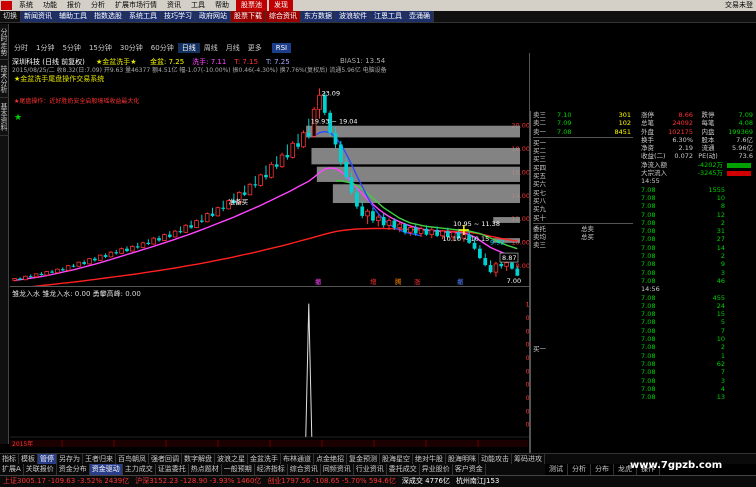  Describe the element at coordinates (698, 206) in the screenshot. I see `quote-row: 7.08 8` at that location.